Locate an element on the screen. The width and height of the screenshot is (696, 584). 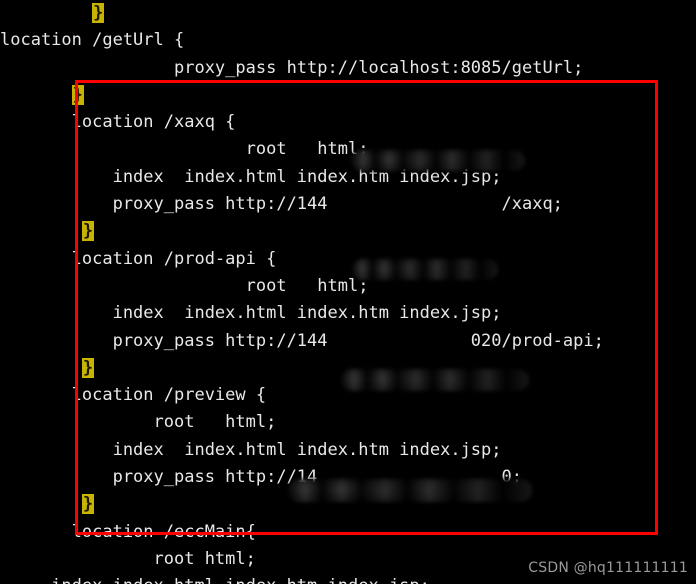
redacted-ip-prod-api is located at coordinates (425, 269).